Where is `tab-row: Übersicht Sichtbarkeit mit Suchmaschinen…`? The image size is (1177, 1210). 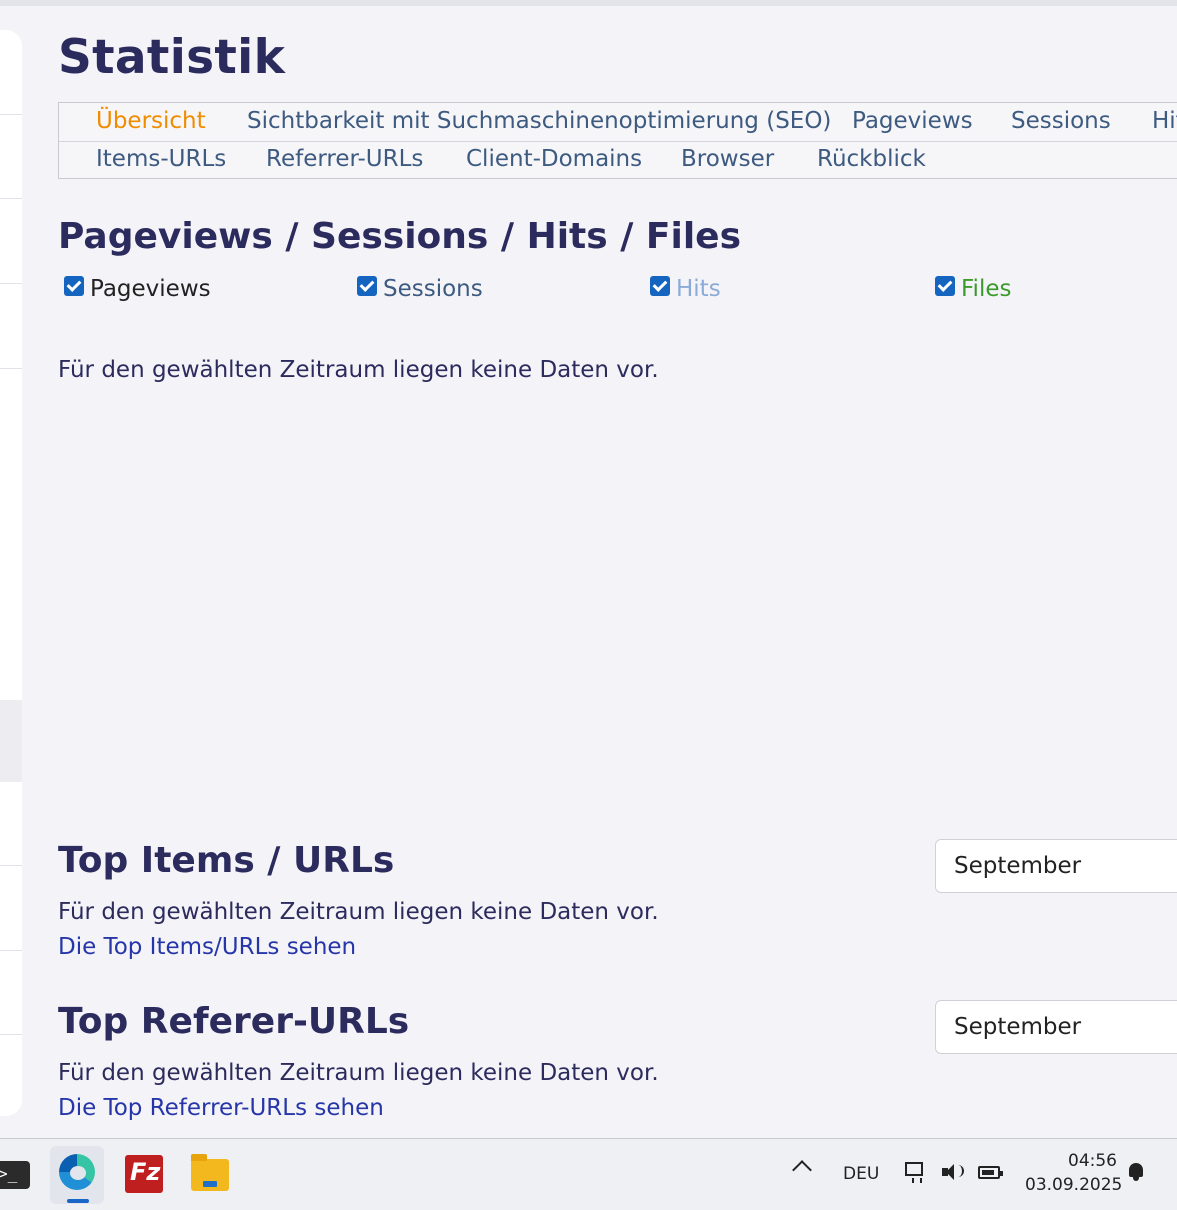 tab-row: Übersicht Sichtbarkeit mit Suchmaschinen… is located at coordinates (618, 122).